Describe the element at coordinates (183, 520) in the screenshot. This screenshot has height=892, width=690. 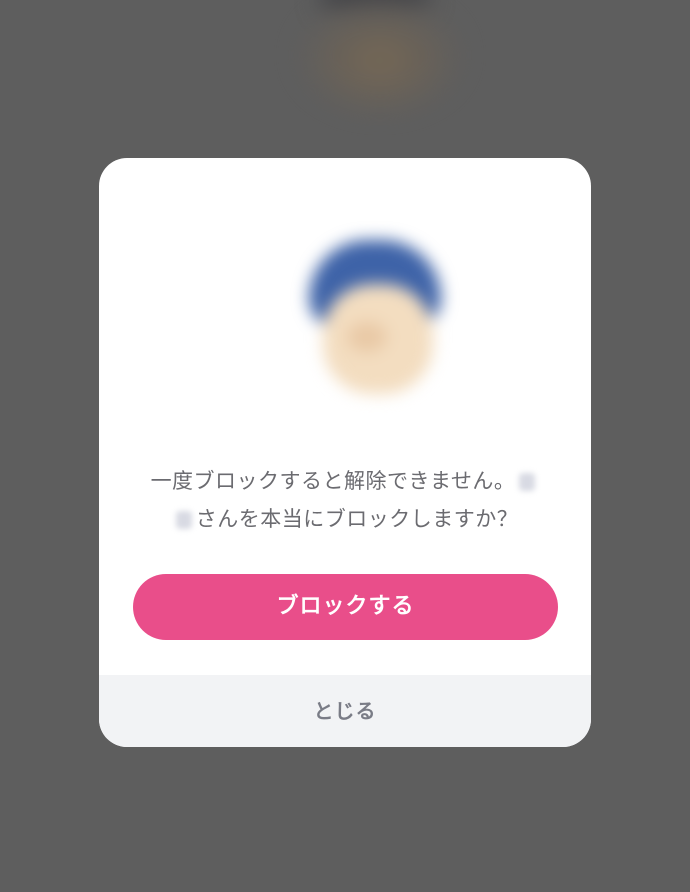
I see `blurred-username-end` at that location.